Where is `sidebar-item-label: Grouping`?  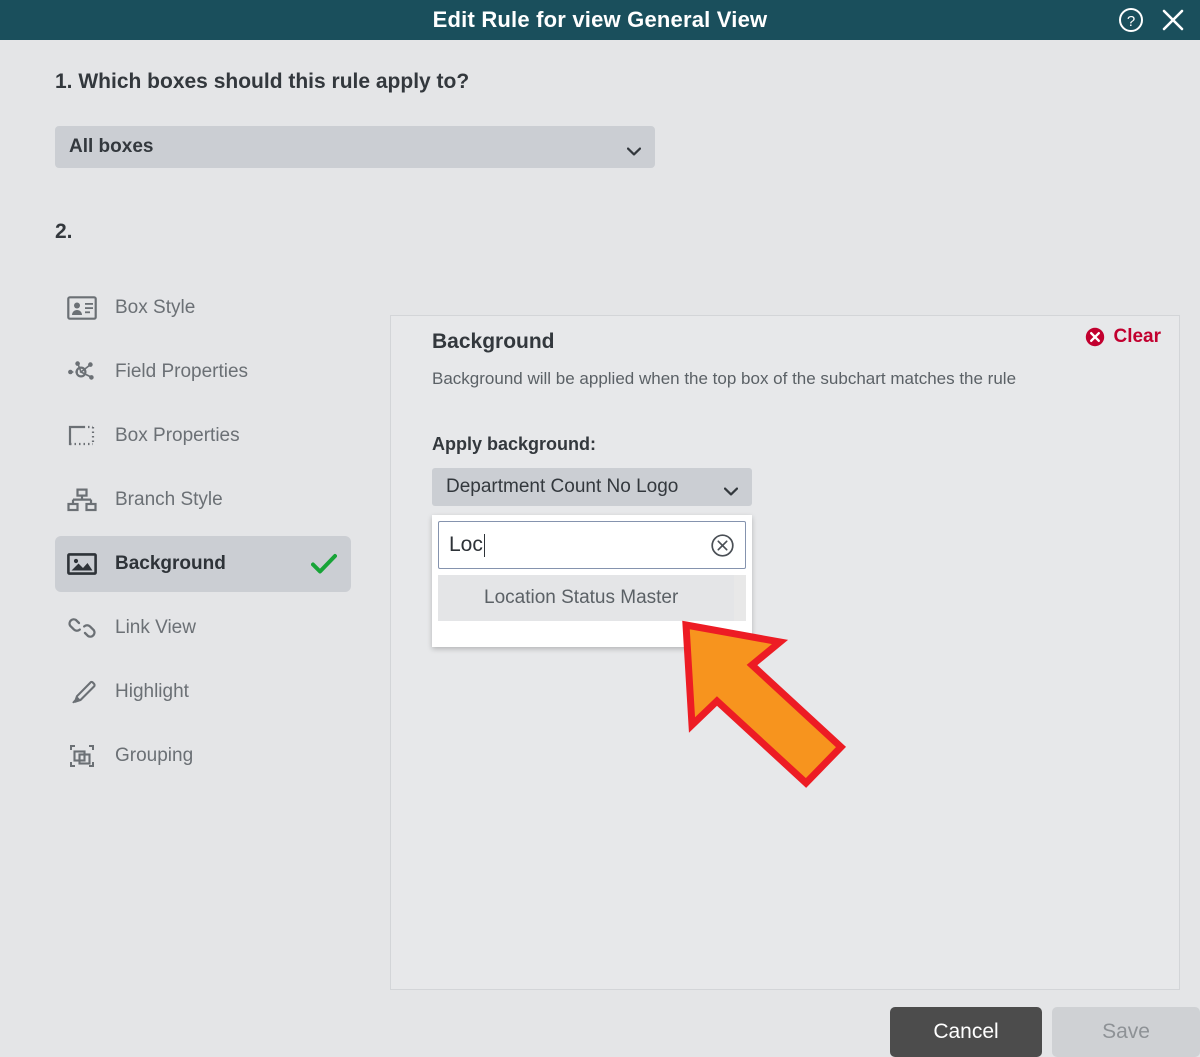
sidebar-item-label: Grouping is located at coordinates (154, 755).